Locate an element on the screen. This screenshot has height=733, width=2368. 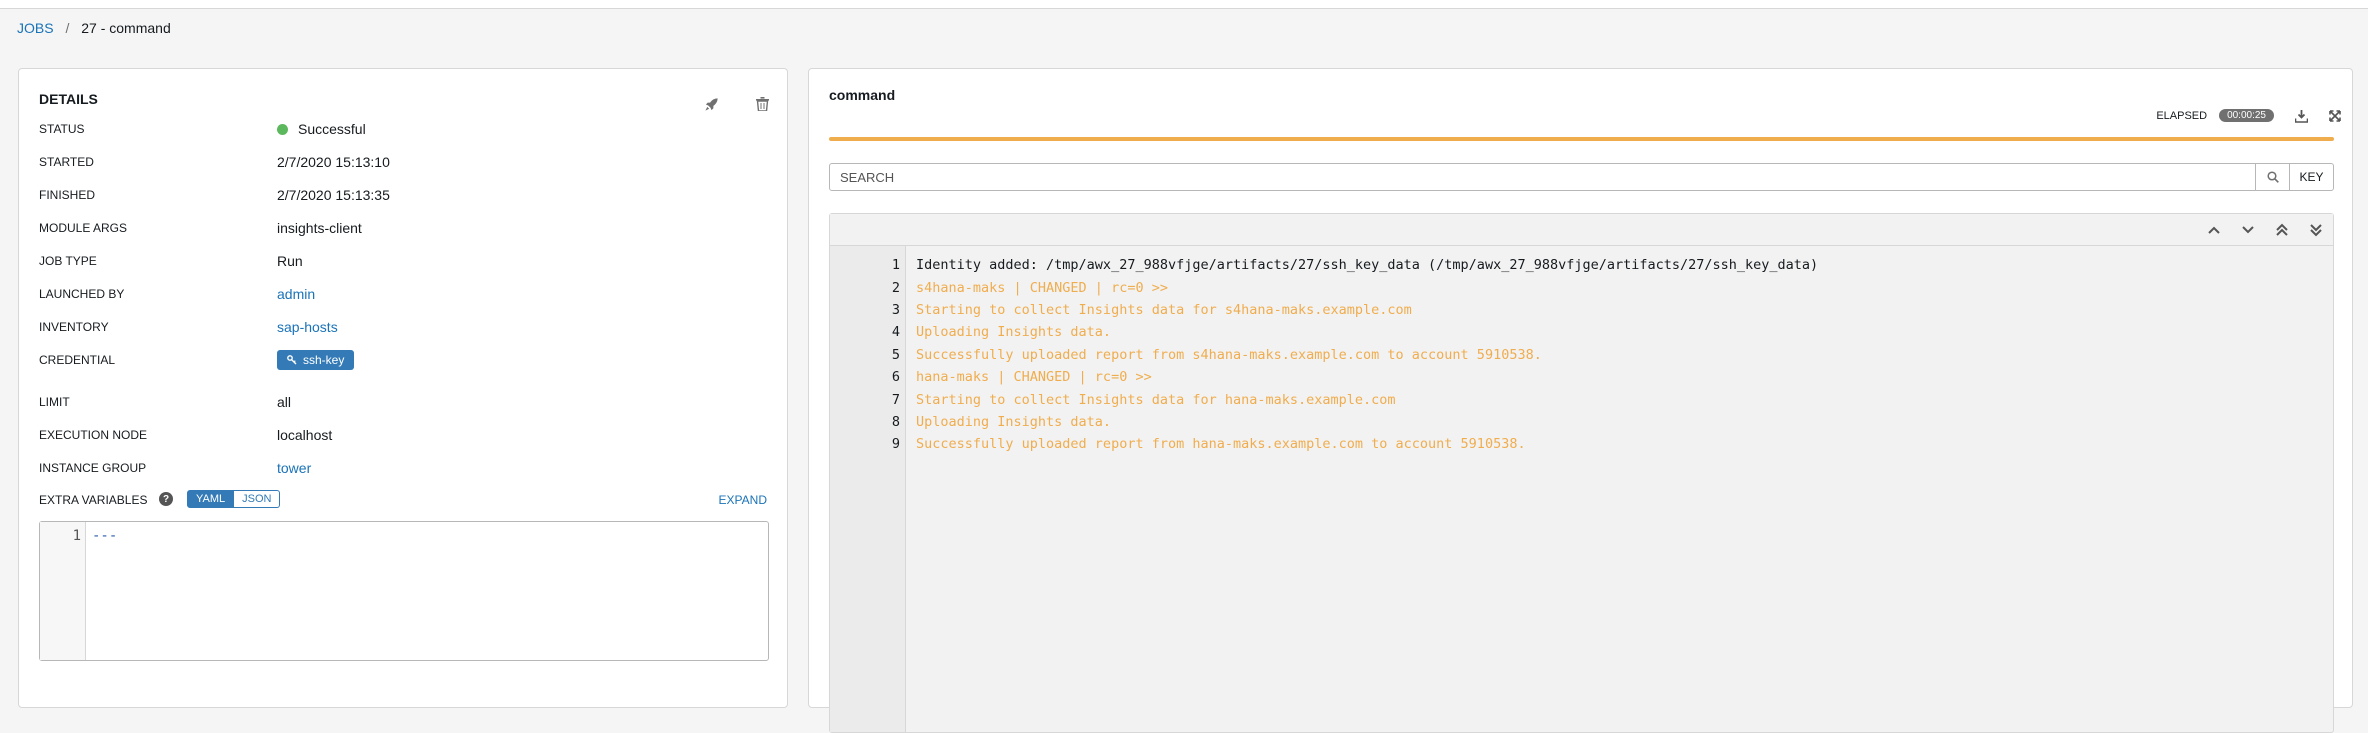
scroll-down-button is located at coordinates (2248, 230).